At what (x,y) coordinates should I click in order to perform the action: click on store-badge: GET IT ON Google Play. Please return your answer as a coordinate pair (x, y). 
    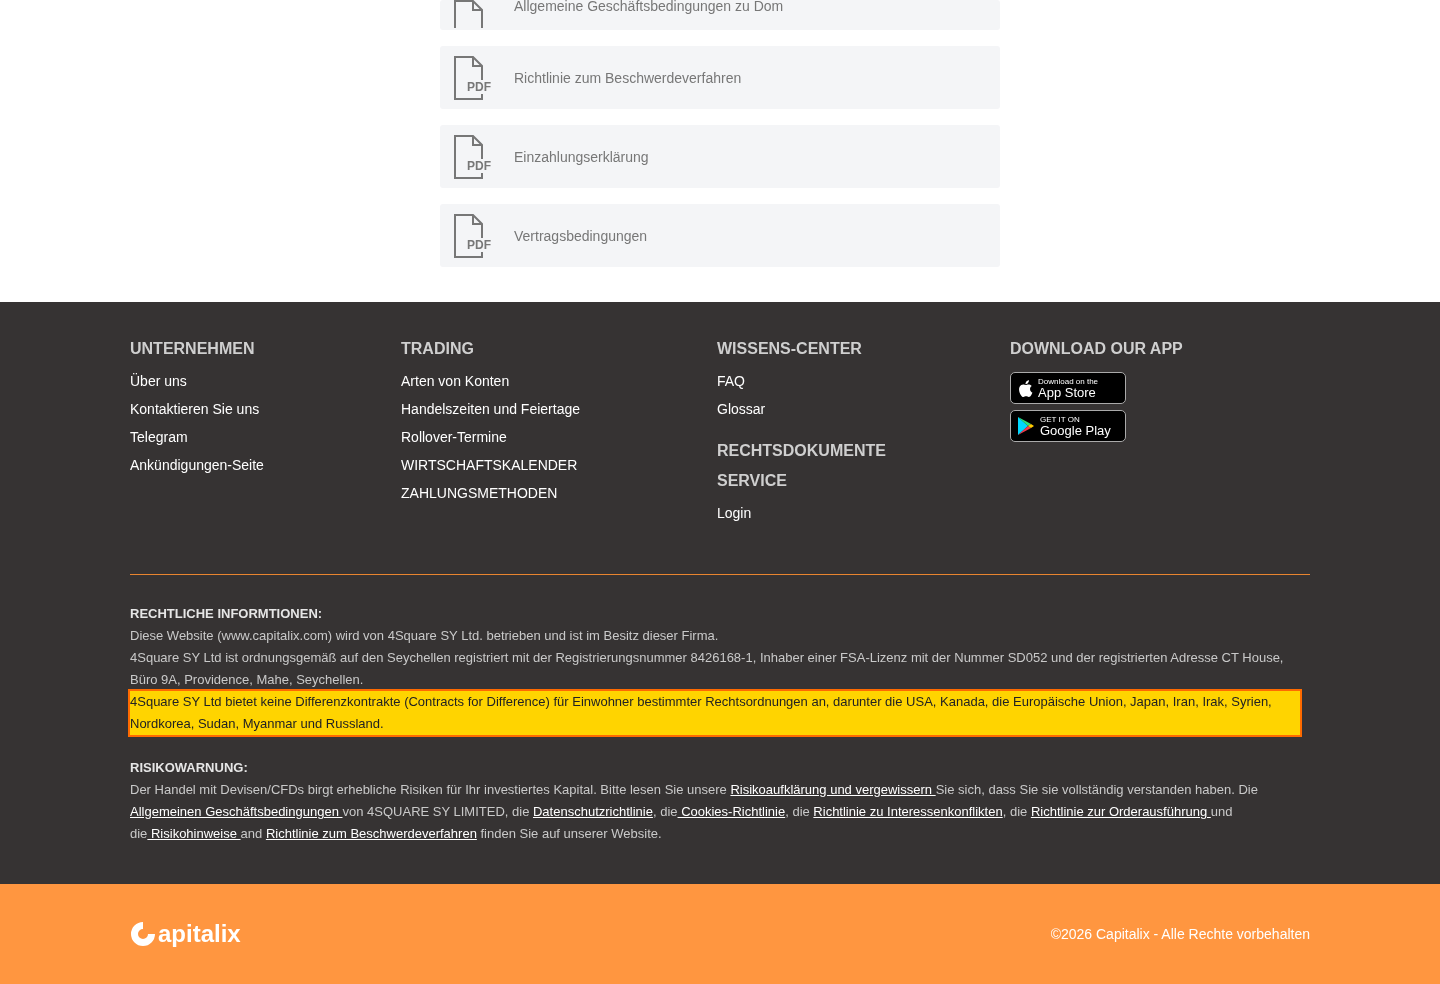
    Looking at the image, I should click on (1068, 426).